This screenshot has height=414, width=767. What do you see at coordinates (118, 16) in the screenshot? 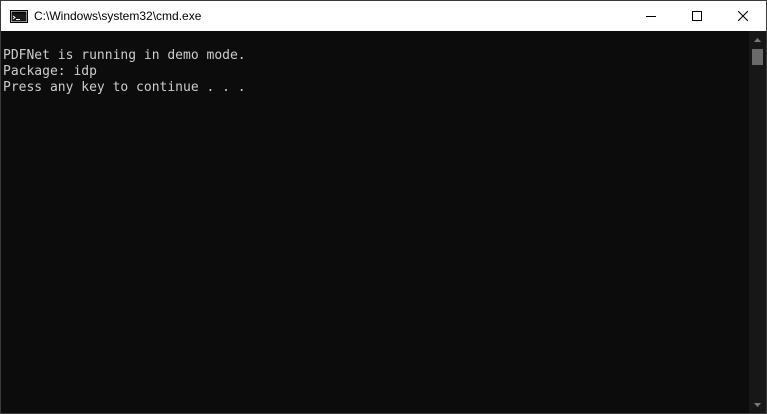
I see `window-title: C:\Windows\system32\cmd.exe` at bounding box center [118, 16].